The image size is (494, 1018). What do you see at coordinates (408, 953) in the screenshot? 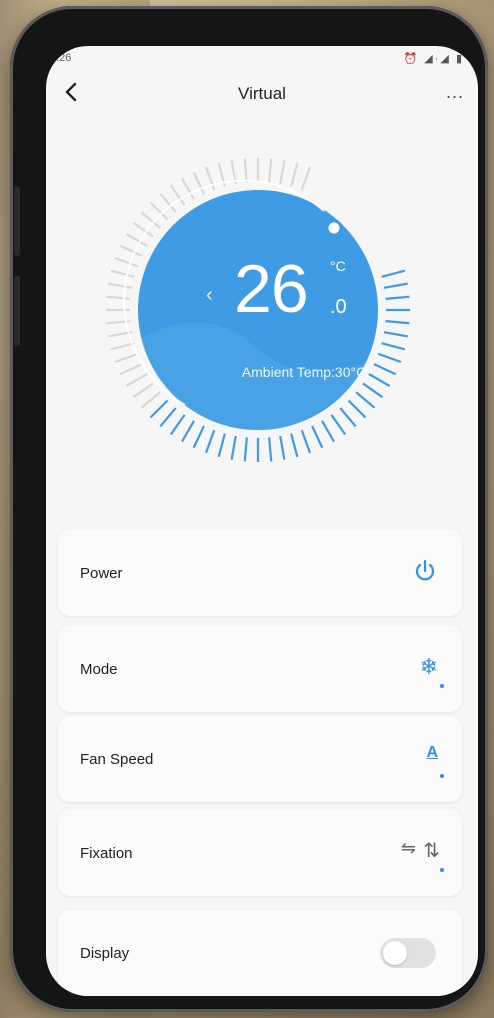
I see `display-toggle` at bounding box center [408, 953].